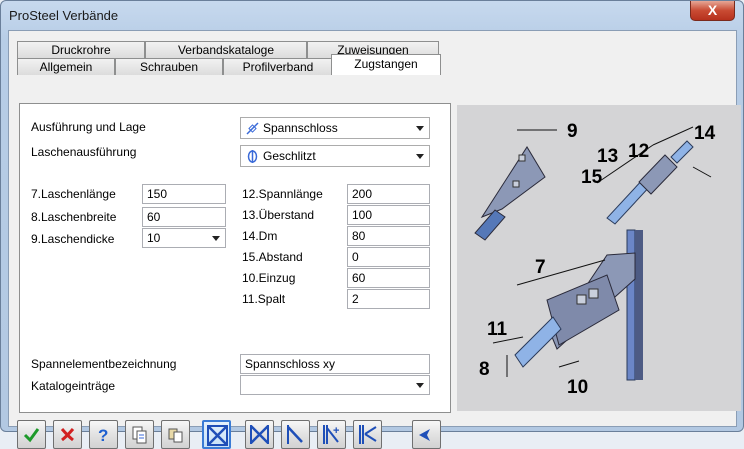 Image resolution: width=744 pixels, height=449 pixels. What do you see at coordinates (335, 364) in the screenshot?
I see `spannelementbezeichnung-input: Spannschloss xy` at bounding box center [335, 364].